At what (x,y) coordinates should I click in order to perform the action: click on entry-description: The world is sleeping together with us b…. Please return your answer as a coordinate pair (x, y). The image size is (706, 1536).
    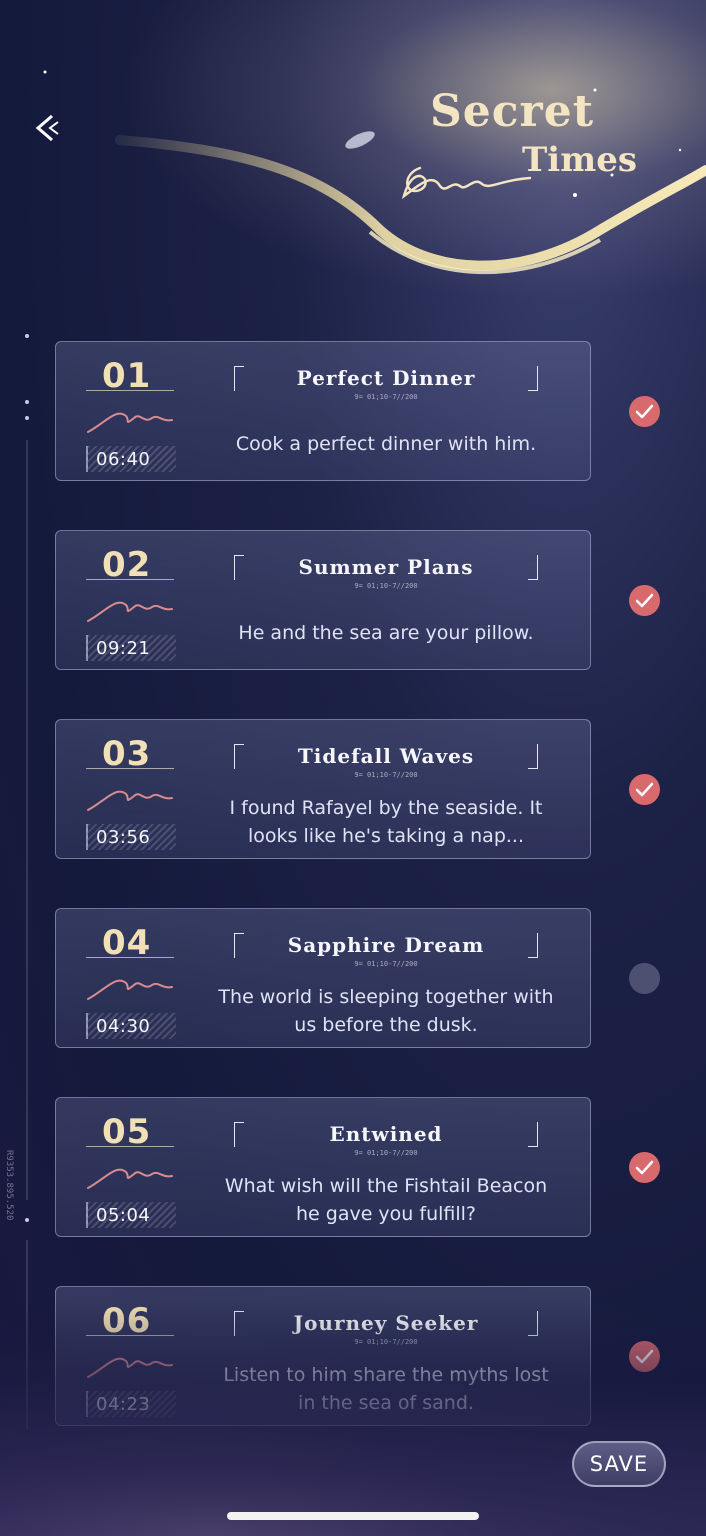
    Looking at the image, I should click on (386, 1011).